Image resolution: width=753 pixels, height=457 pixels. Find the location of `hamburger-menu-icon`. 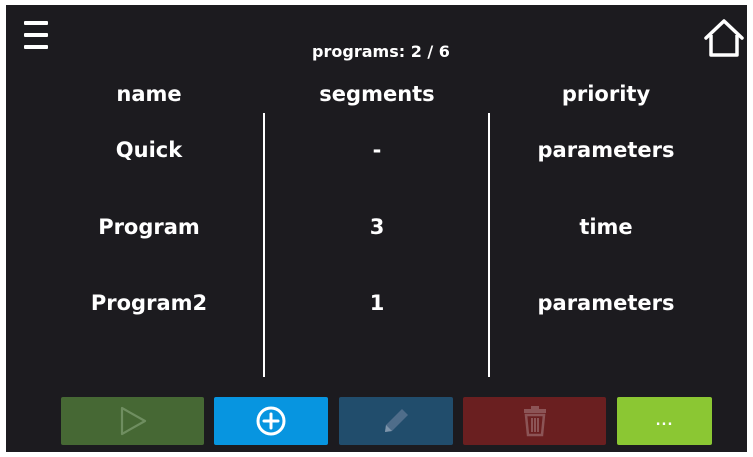

hamburger-menu-icon is located at coordinates (36, 23).